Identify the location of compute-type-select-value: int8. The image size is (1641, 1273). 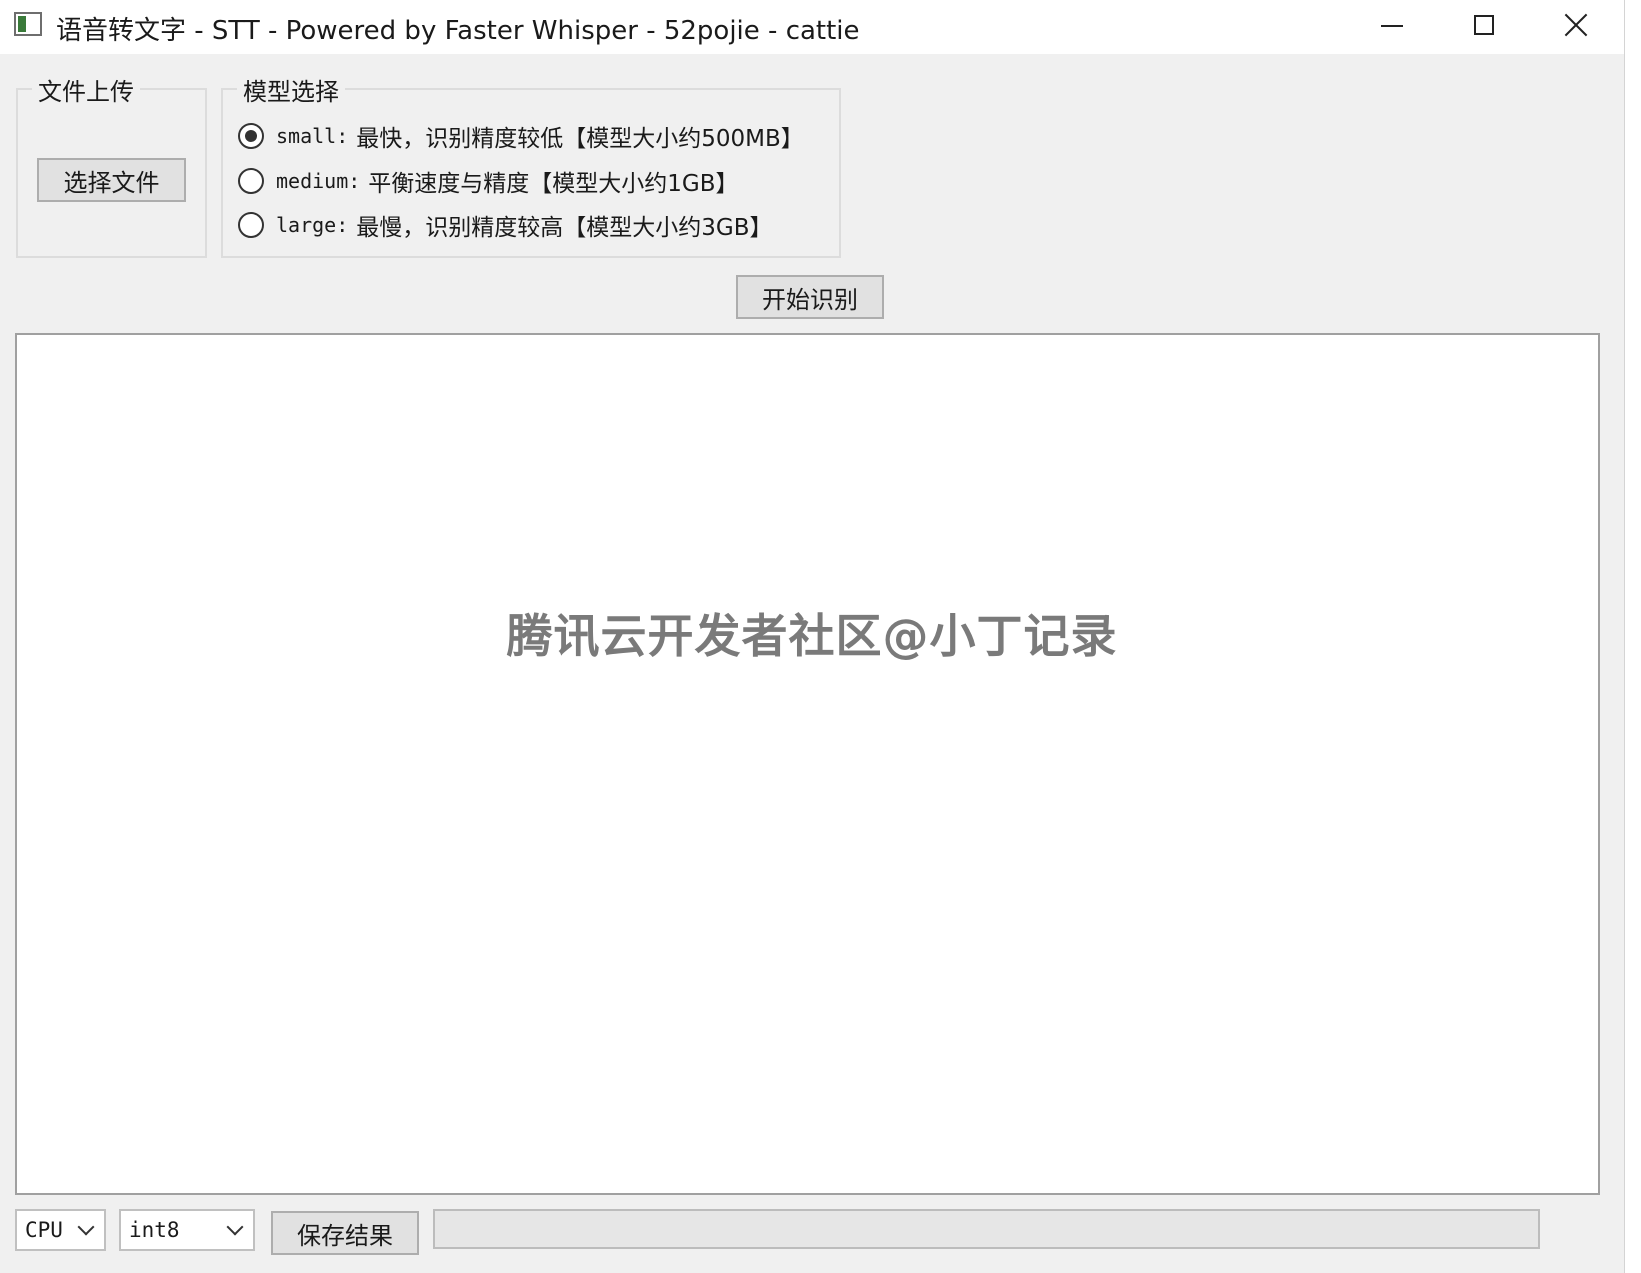
(154, 1230).